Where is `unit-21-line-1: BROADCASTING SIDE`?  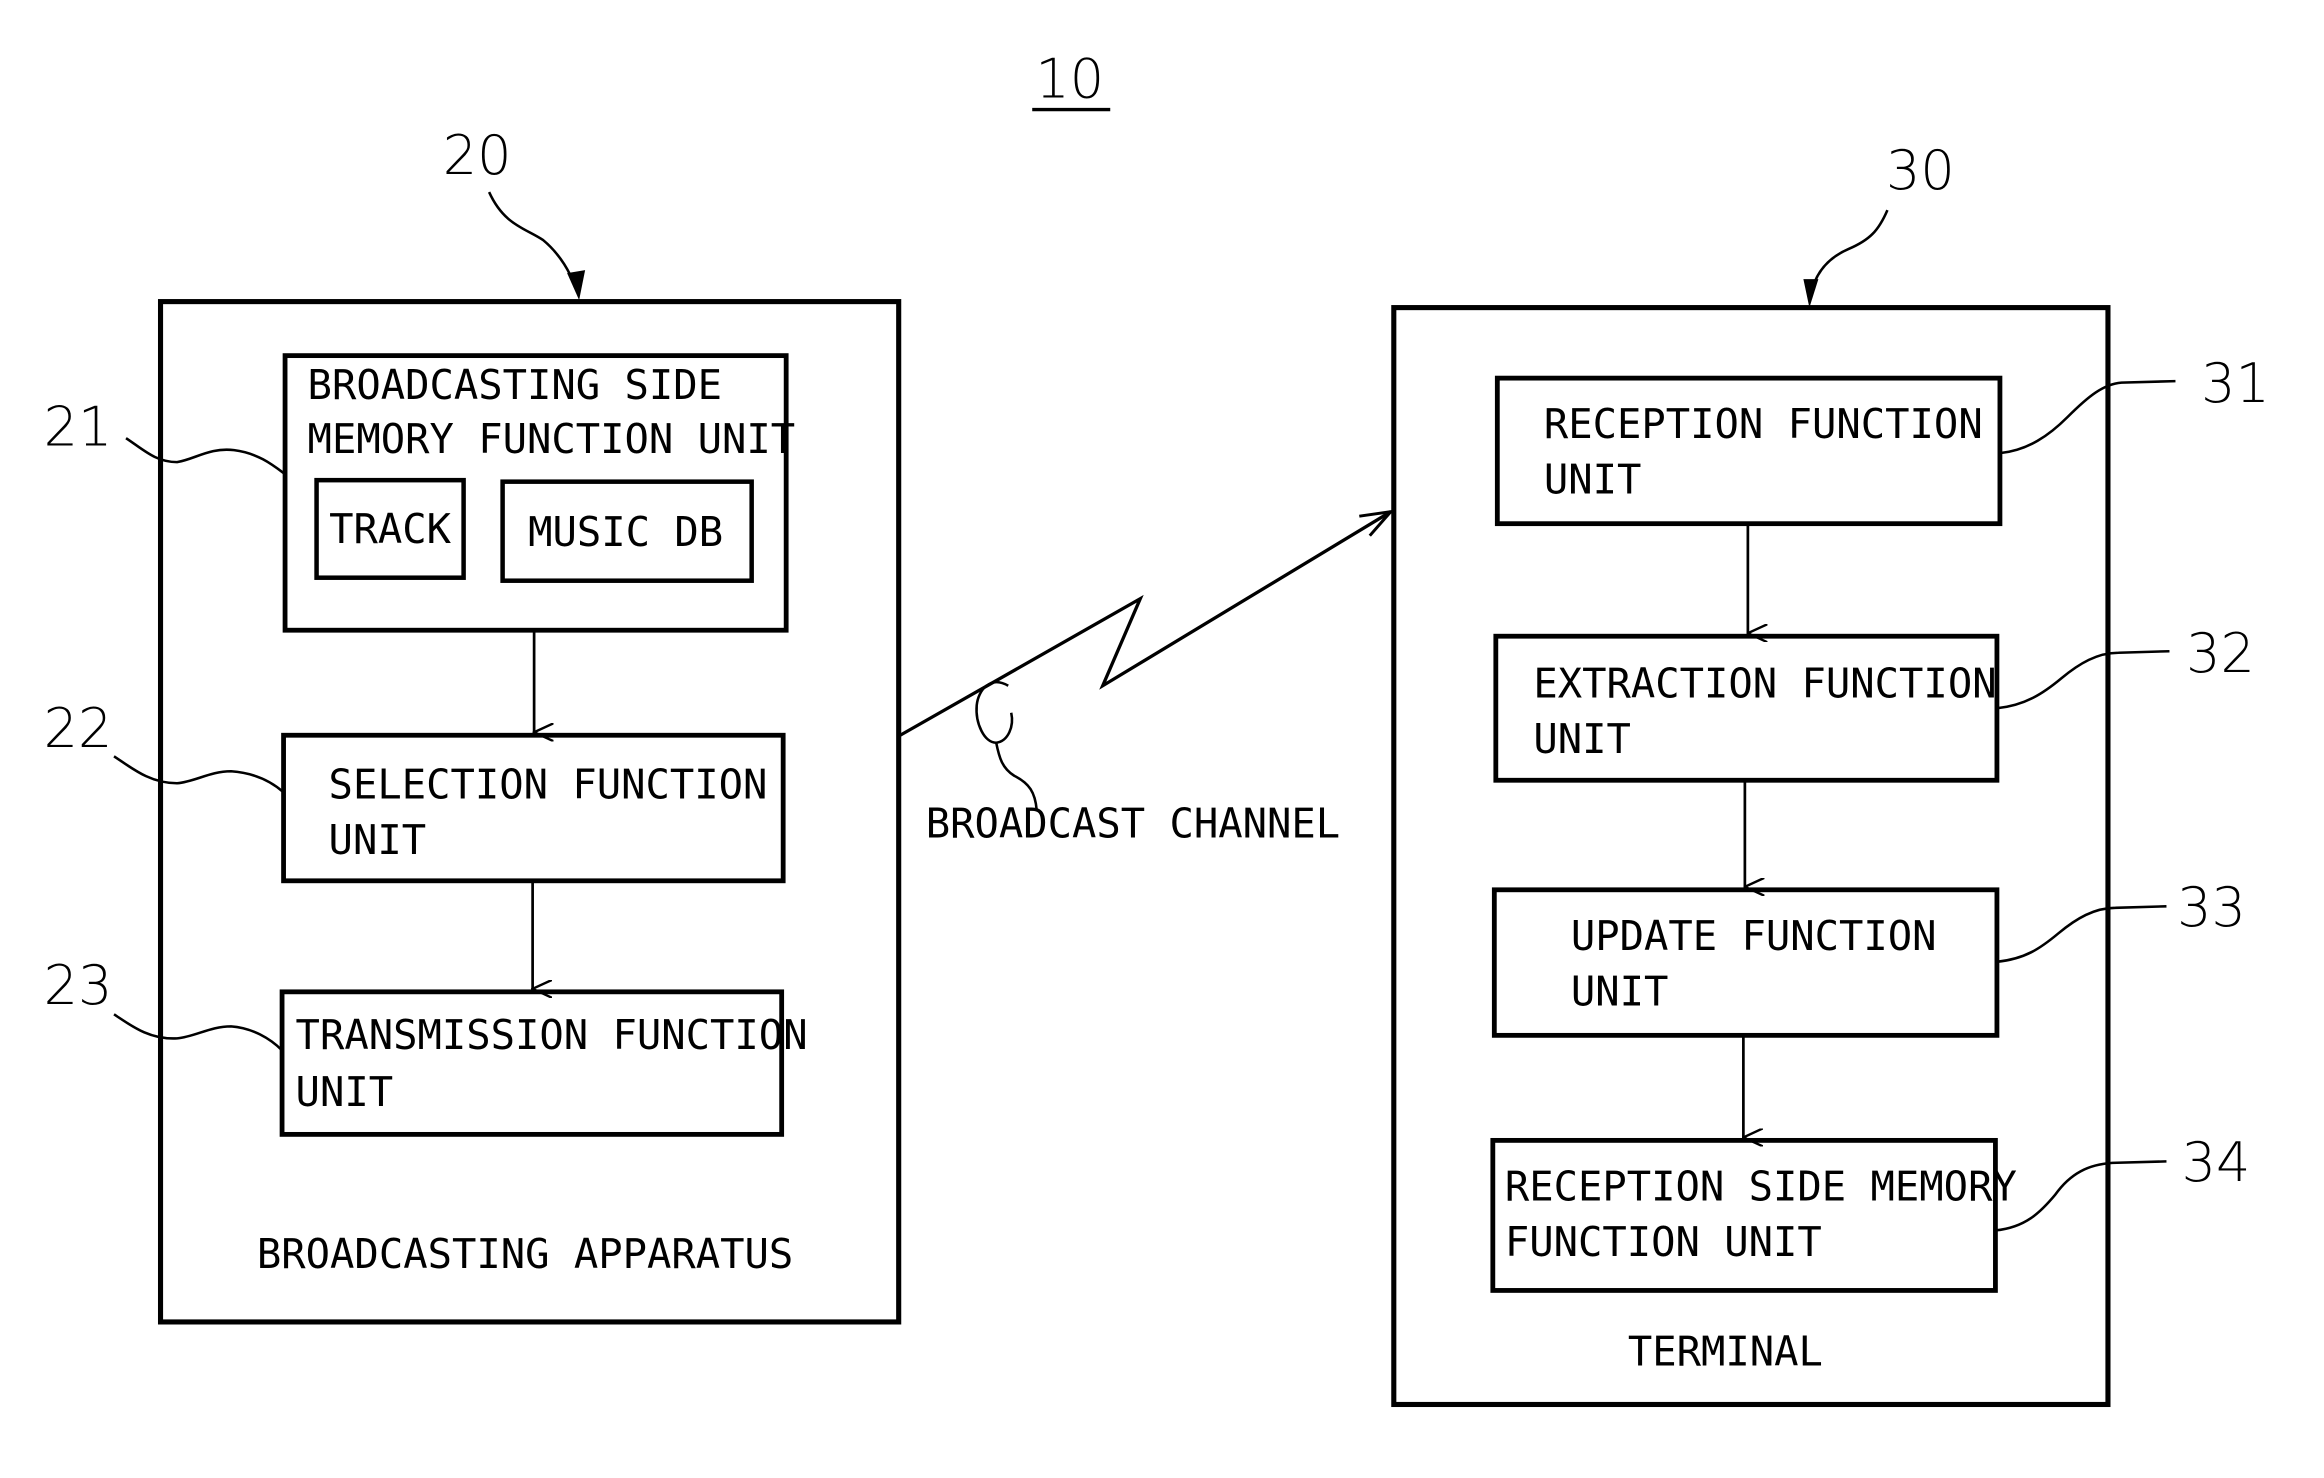
unit-21-line-1: BROADCASTING SIDE is located at coordinates (515, 385).